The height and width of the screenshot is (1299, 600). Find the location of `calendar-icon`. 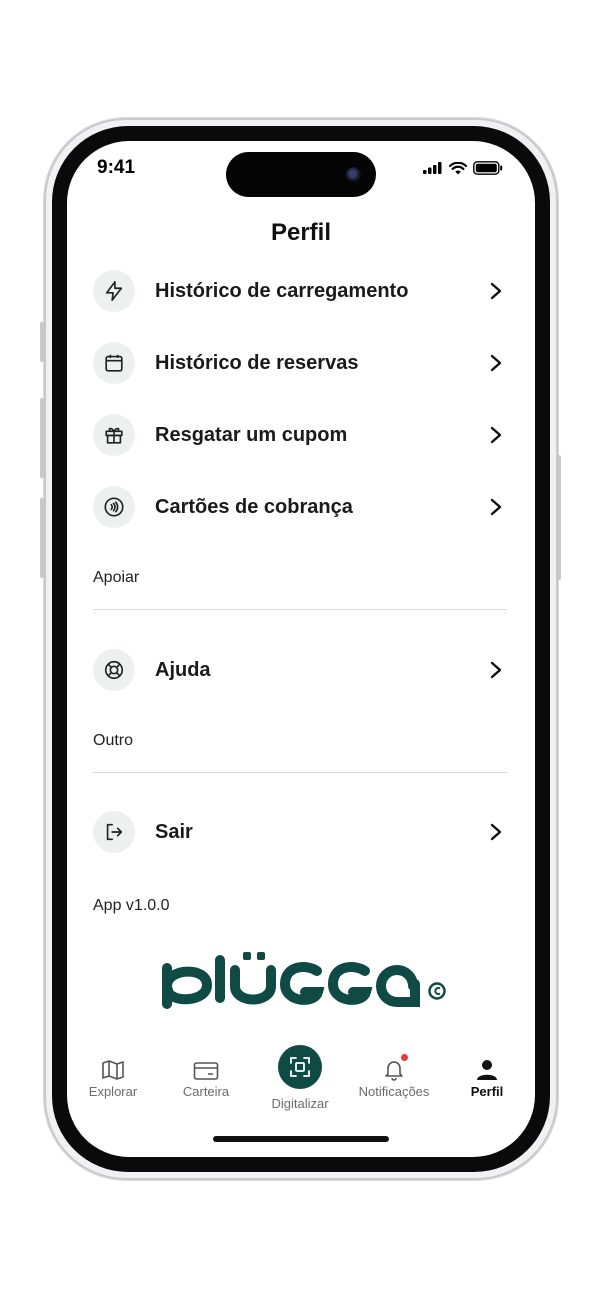

calendar-icon is located at coordinates (114, 363).